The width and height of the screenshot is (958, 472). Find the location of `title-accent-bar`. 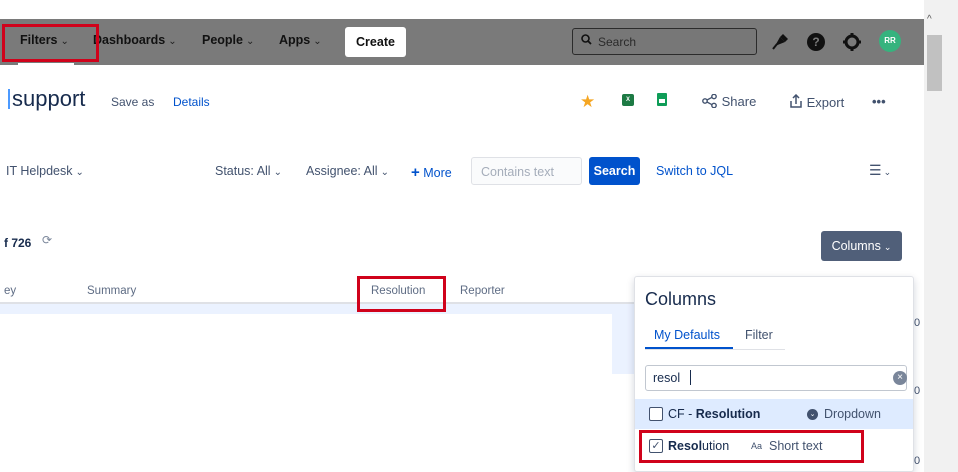

title-accent-bar is located at coordinates (9, 99).